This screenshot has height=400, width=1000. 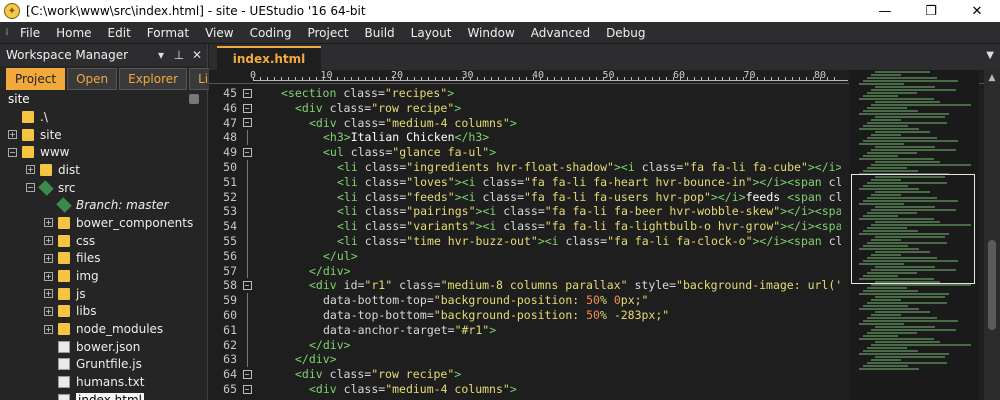 What do you see at coordinates (525, 256) in the screenshot?
I see `code-line: 56 </ul>` at bounding box center [525, 256].